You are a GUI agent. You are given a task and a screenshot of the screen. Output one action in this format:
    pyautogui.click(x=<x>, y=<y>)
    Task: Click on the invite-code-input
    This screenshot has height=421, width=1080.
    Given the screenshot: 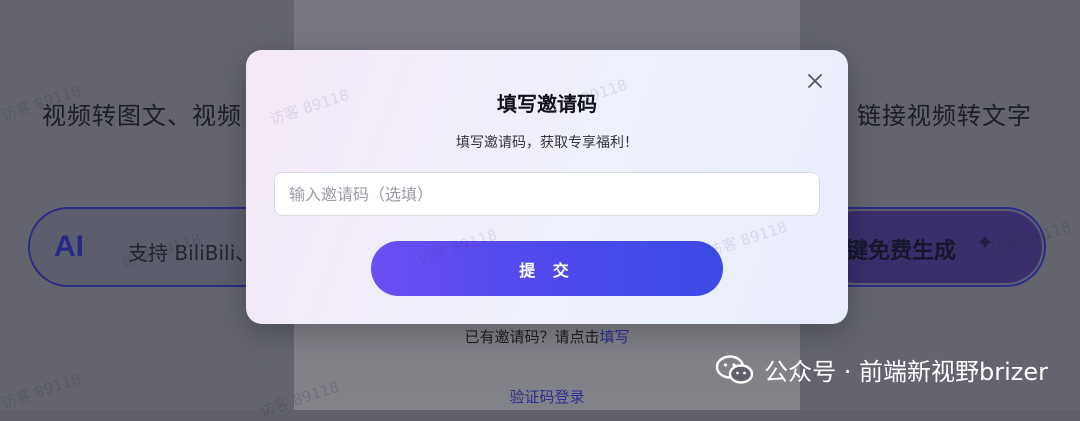 What is the action you would take?
    pyautogui.click(x=547, y=194)
    